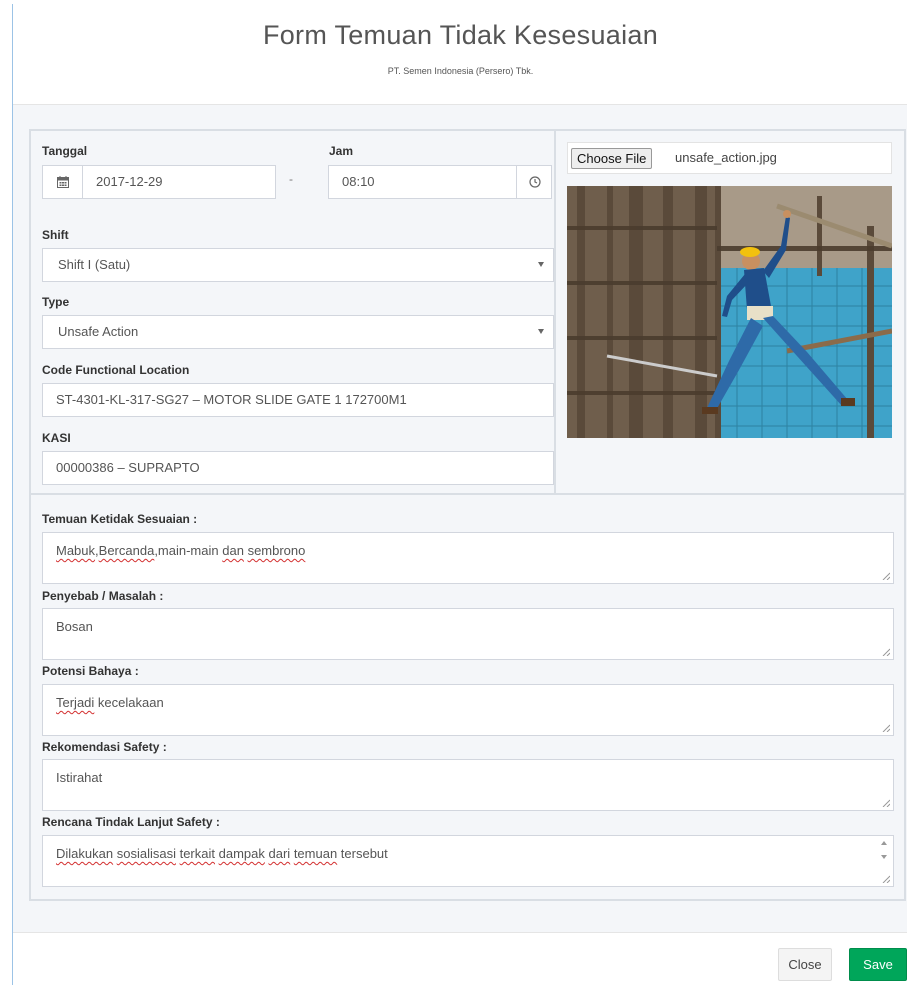 Image resolution: width=907 pixels, height=986 pixels. Describe the element at coordinates (422, 182) in the screenshot. I see `jam-input: 08:10` at that location.